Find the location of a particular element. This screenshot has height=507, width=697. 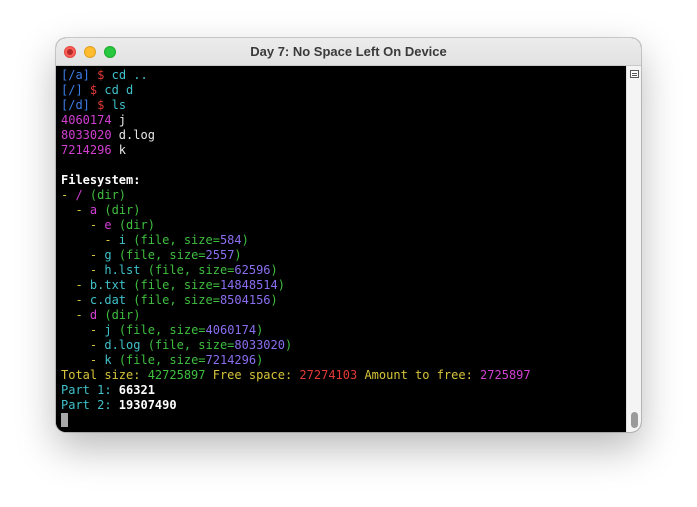

terminal-line: [/a] $ cd .. is located at coordinates (343, 75).